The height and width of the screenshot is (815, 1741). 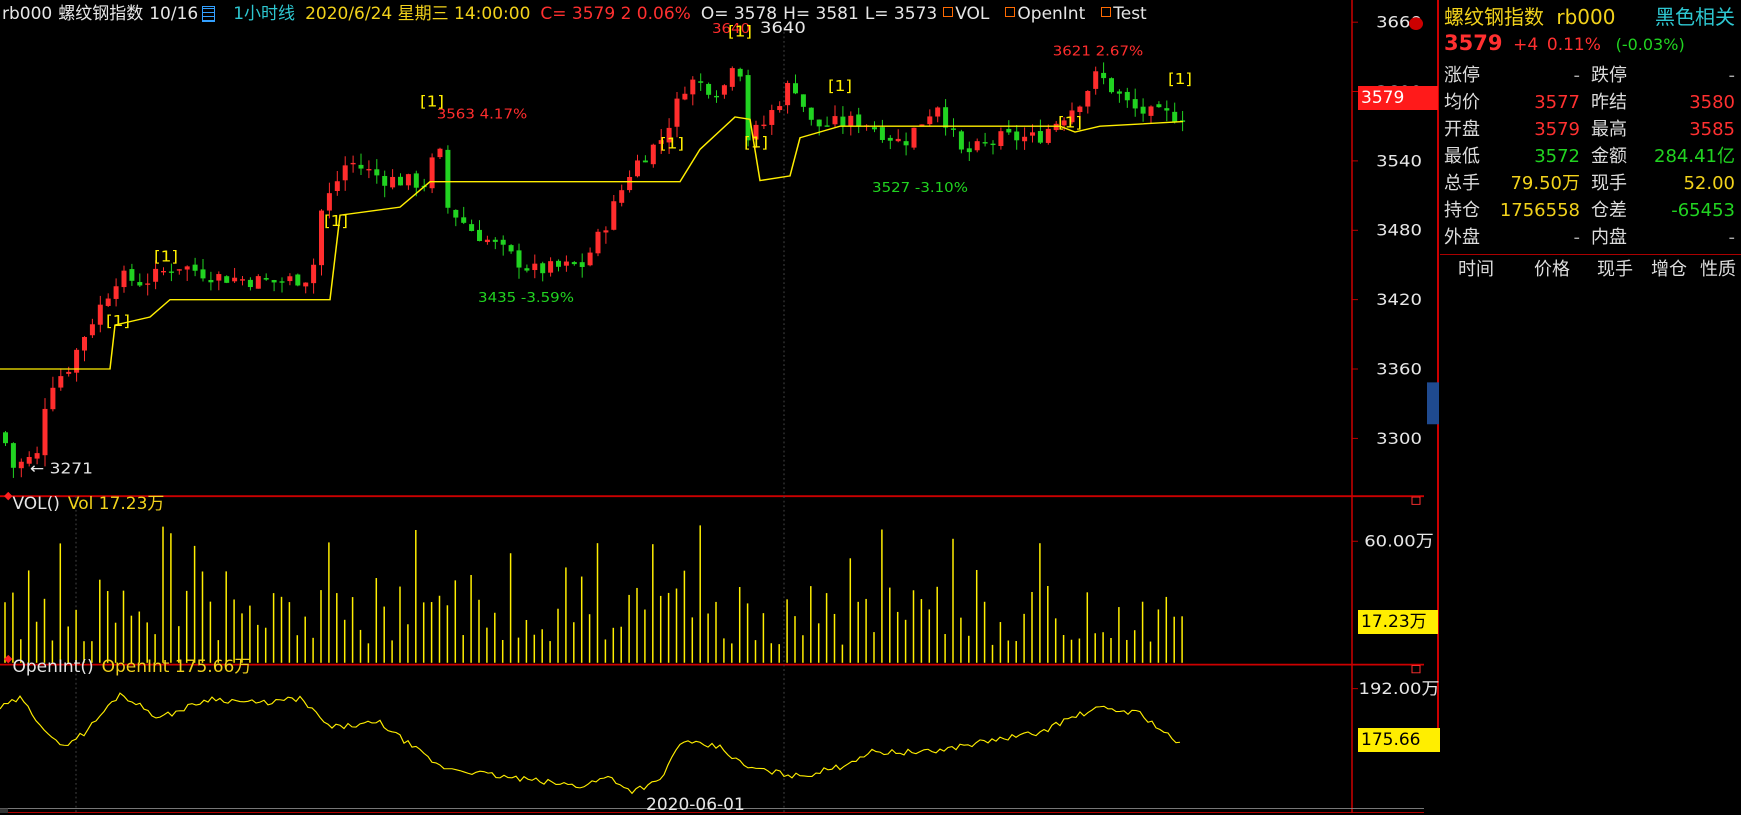 What do you see at coordinates (1462, 129) in the screenshot?
I see `quote-label: 开盘` at bounding box center [1462, 129].